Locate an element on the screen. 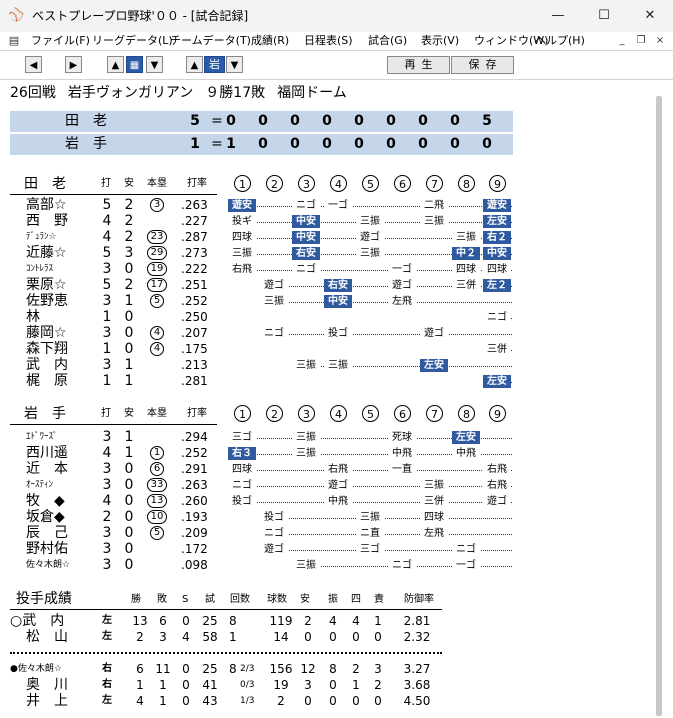 Image resolution: width=673 pixels, height=718 pixels. pitcher-stat: 11 is located at coordinates (163, 669).